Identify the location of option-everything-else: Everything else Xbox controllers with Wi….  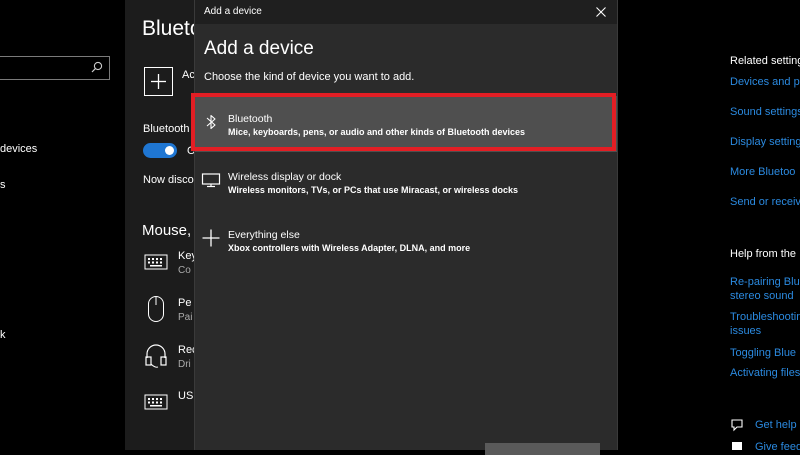
(406, 240).